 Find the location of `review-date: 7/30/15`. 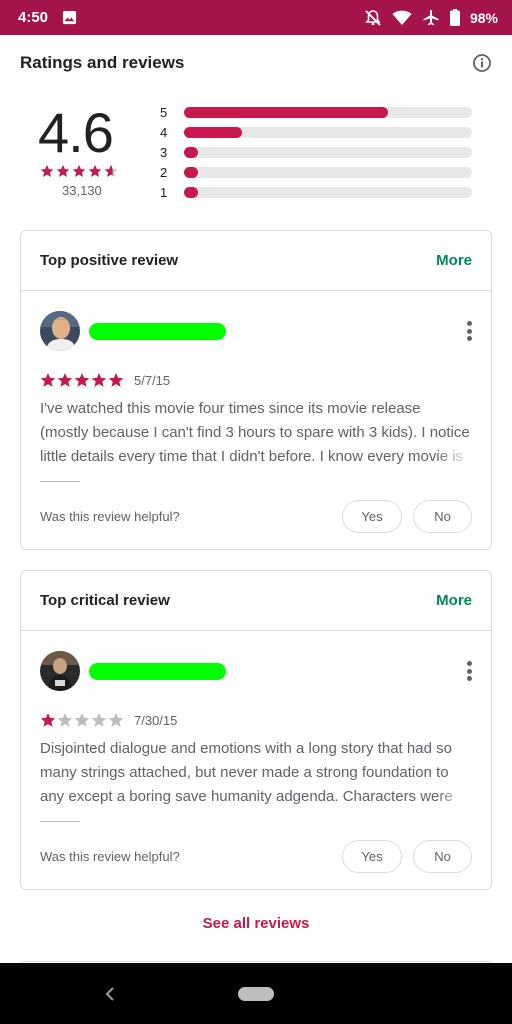

review-date: 7/30/15 is located at coordinates (156, 720).